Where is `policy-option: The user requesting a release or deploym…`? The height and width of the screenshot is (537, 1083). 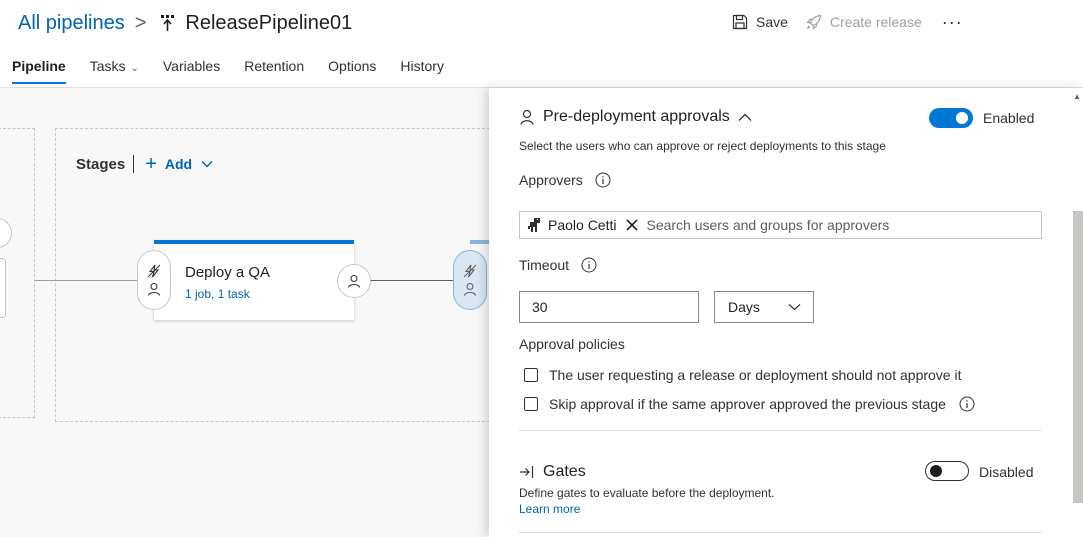 policy-option: The user requesting a release or deploym… is located at coordinates (742, 375).